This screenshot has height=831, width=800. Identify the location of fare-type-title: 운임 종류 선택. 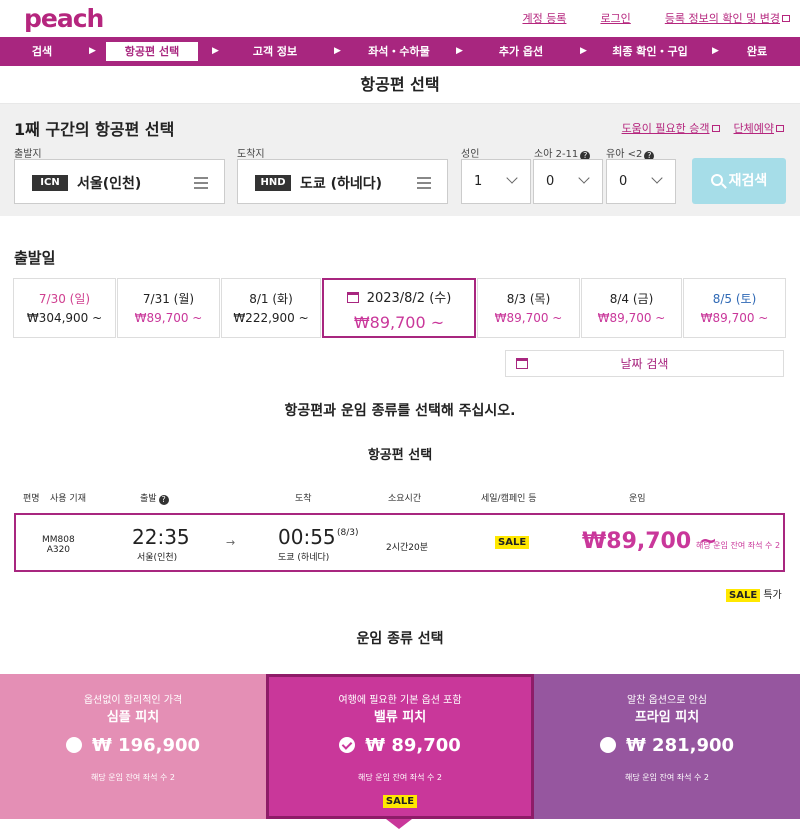
(400, 639).